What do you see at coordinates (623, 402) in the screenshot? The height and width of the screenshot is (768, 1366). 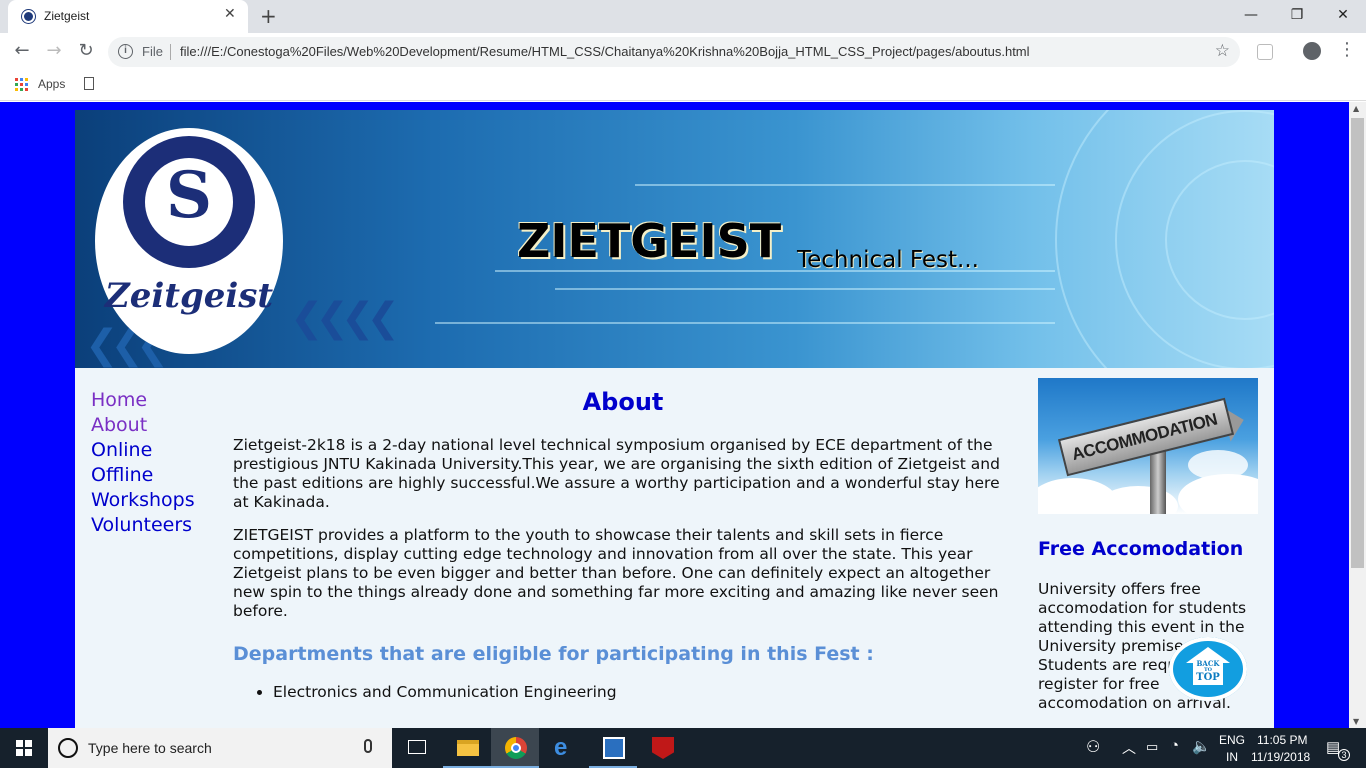 I see `page-heading: About` at bounding box center [623, 402].